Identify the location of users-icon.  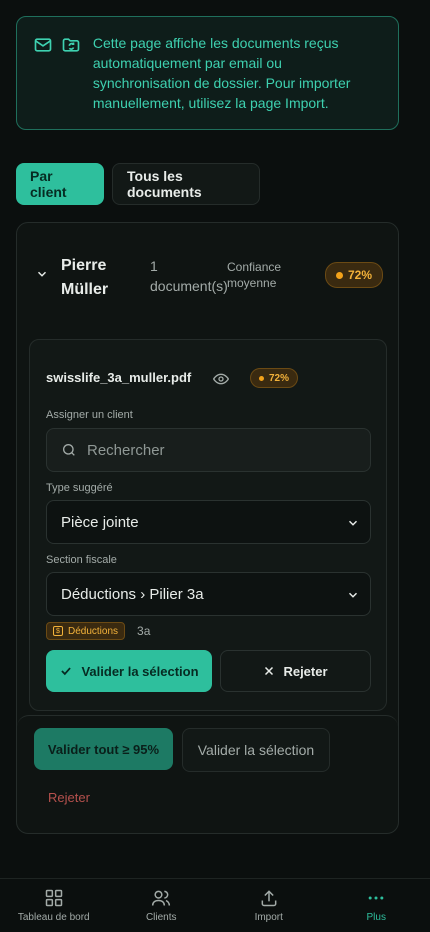
(161, 898).